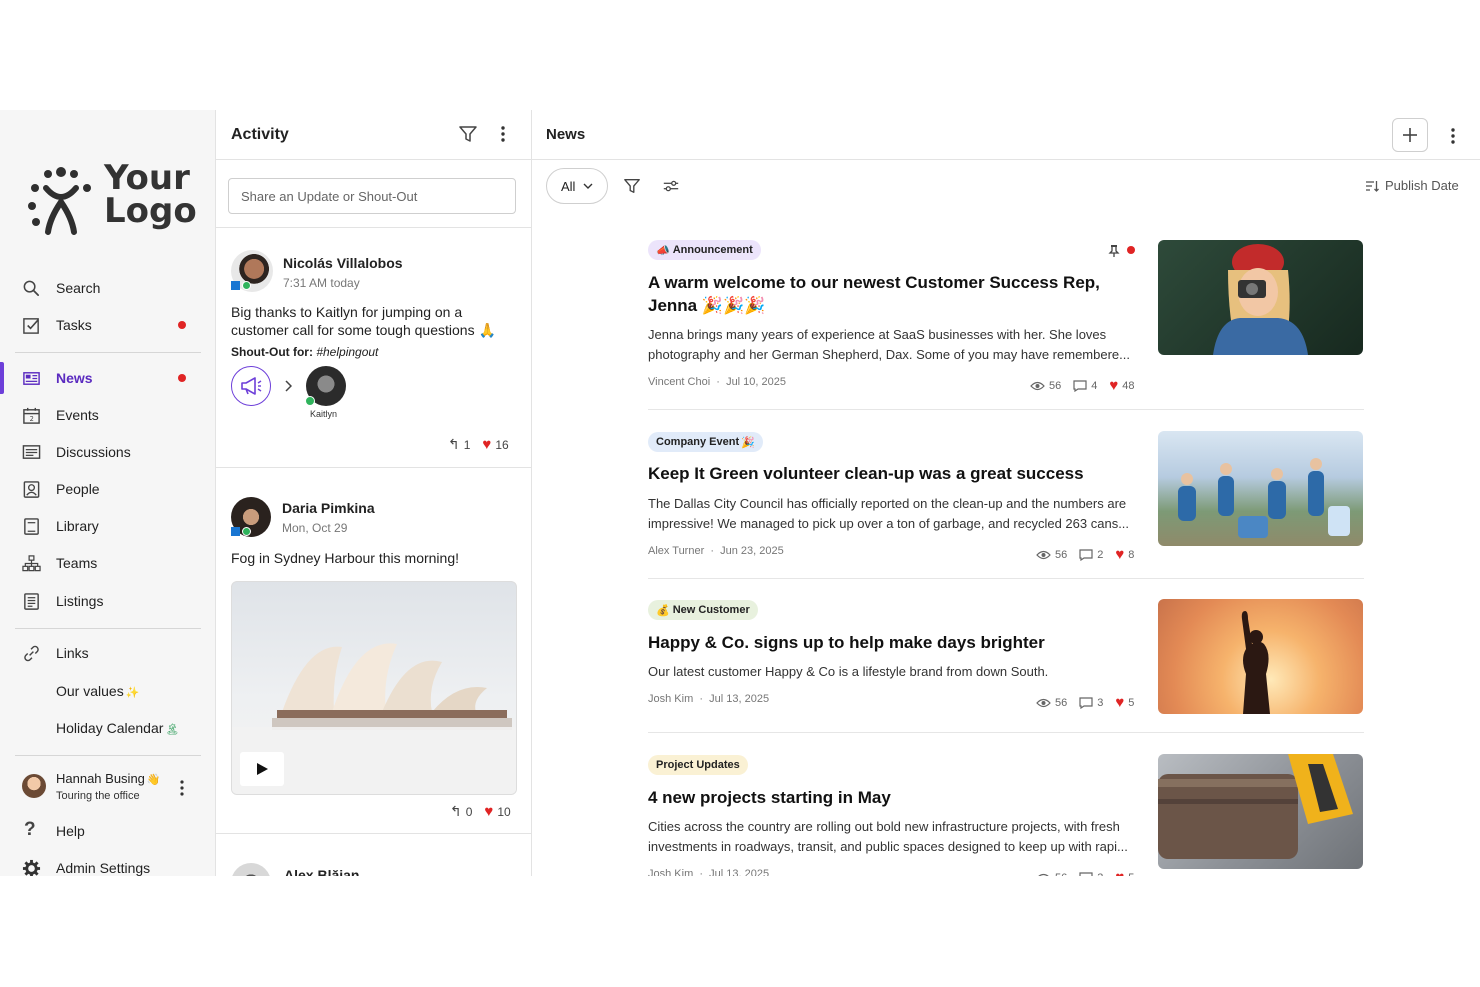 This screenshot has height=987, width=1480. I want to click on article-author: Alex Turner, so click(676, 551).